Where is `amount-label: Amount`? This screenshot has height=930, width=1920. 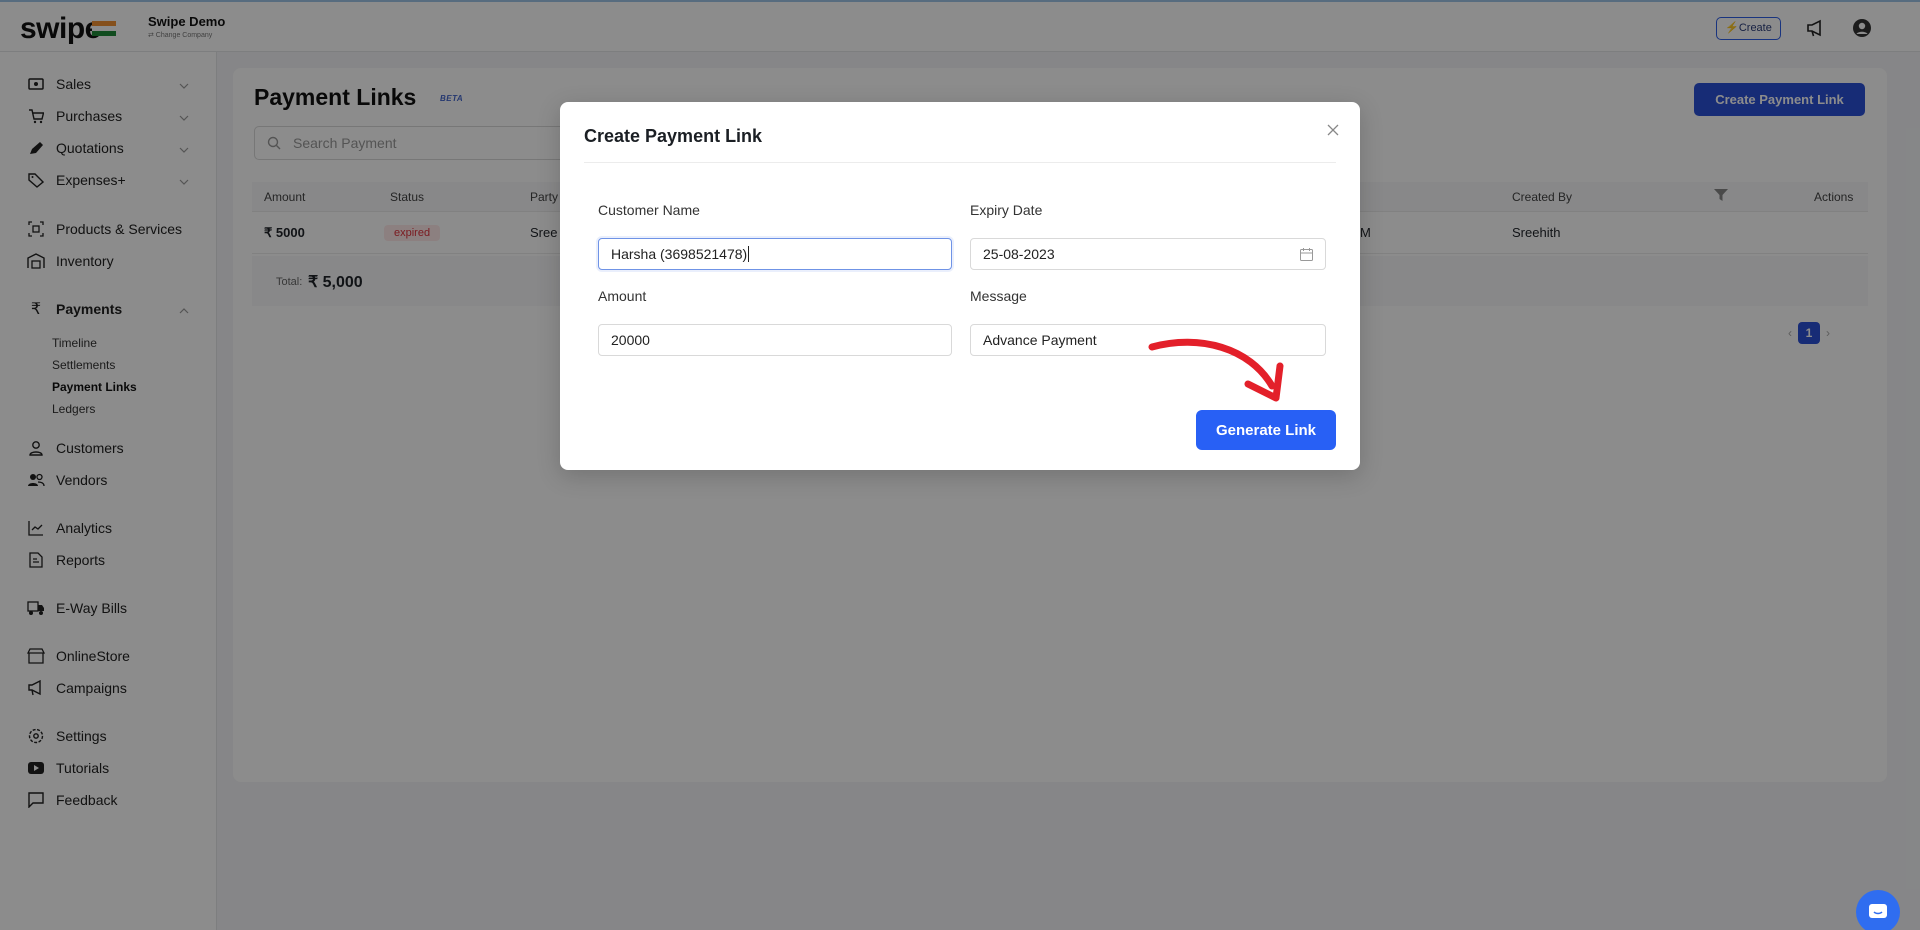
amount-label: Amount is located at coordinates (622, 296).